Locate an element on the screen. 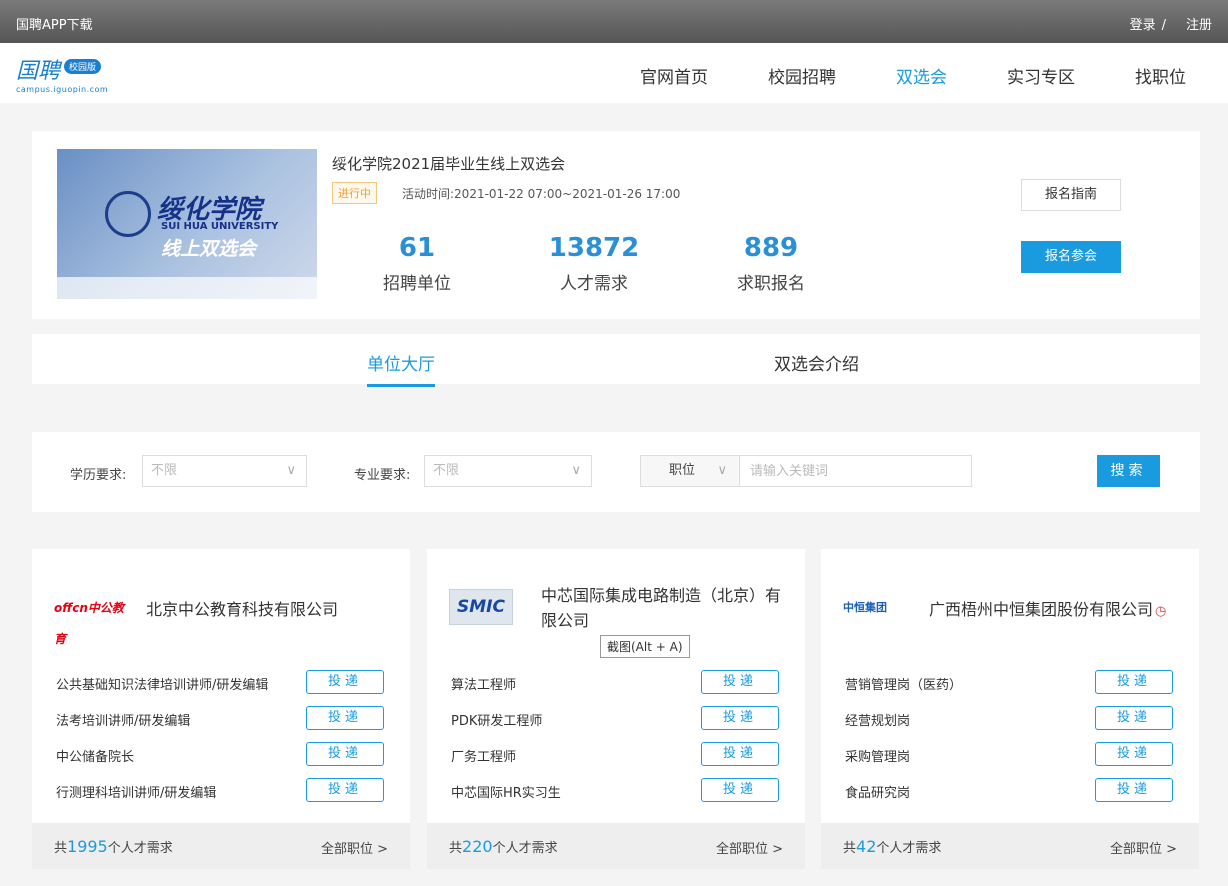 This screenshot has height=886, width=1228. education-select: 不限 ∨ is located at coordinates (224, 471).